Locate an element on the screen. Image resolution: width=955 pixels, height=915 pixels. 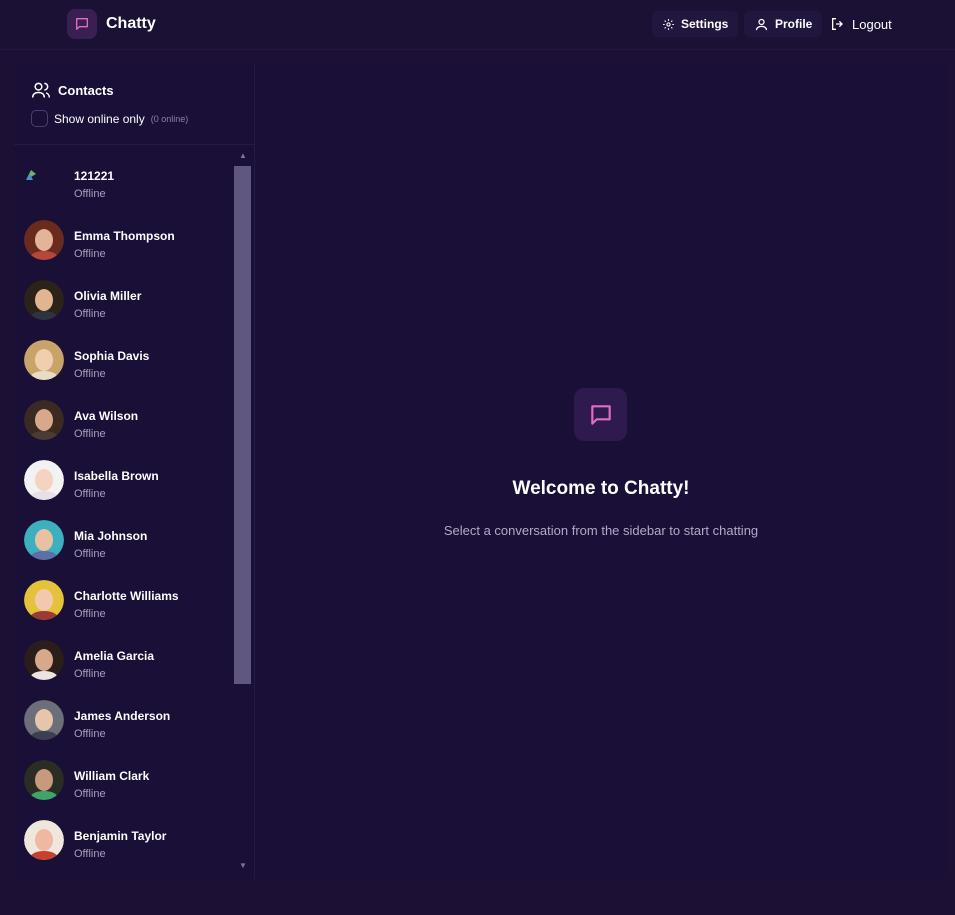
welcome-title: Welcome to Chatty! is located at coordinates (601, 488).